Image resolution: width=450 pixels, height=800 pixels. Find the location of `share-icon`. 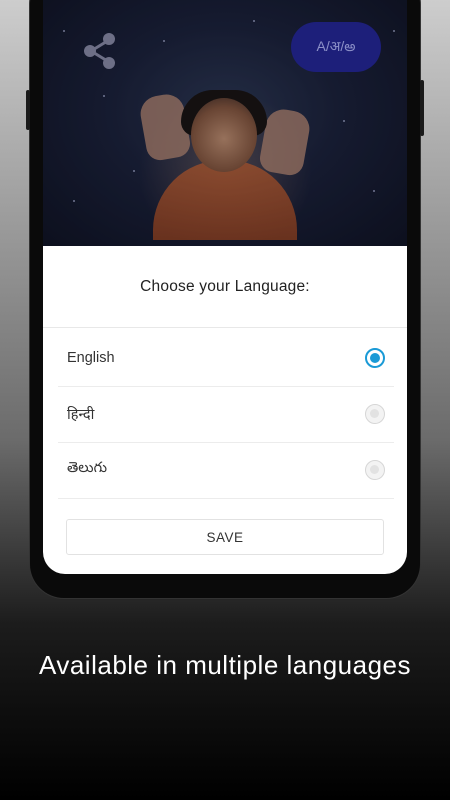

share-icon is located at coordinates (100, 51).